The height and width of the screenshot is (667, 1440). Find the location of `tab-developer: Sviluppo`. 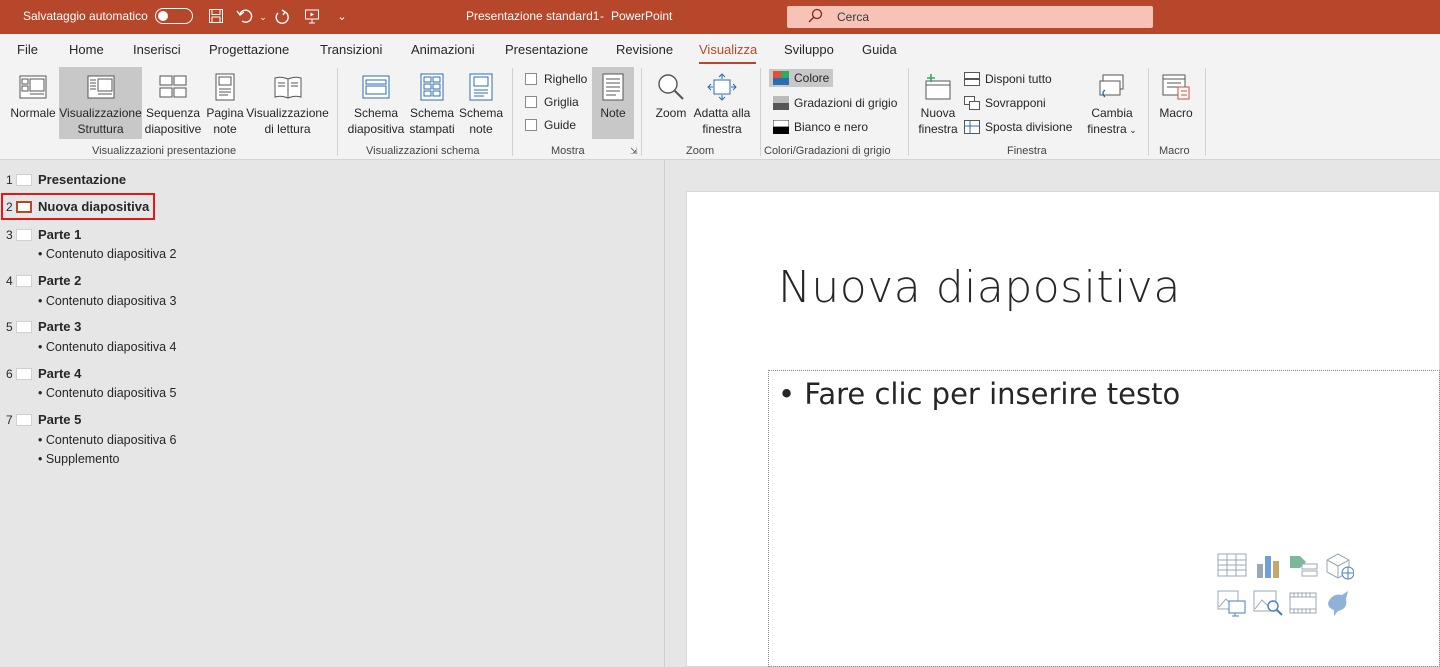

tab-developer: Sviluppo is located at coordinates (809, 49).